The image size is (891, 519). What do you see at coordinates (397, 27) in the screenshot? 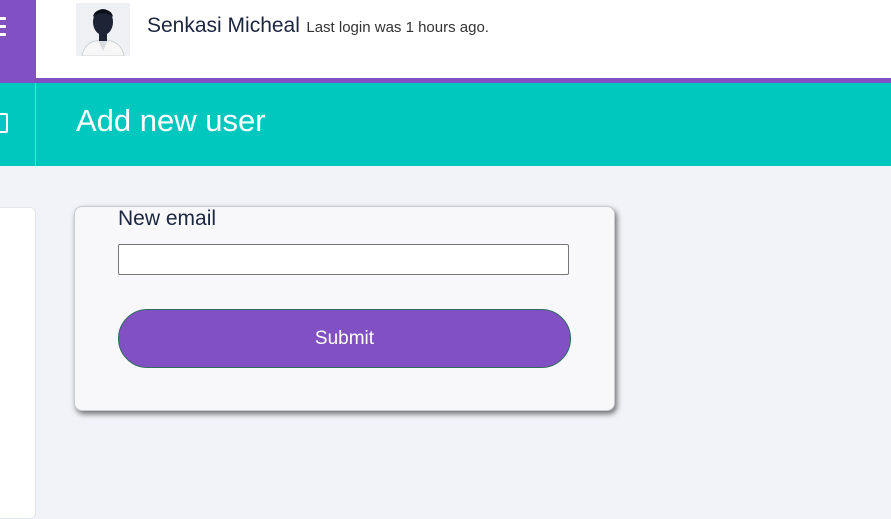
I see `last-login-text: Last login was 1 hours ago.` at bounding box center [397, 27].